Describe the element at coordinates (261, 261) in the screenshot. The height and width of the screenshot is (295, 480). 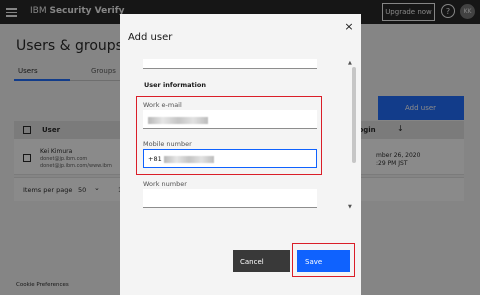
I see `cancel-button: Cancel` at that location.